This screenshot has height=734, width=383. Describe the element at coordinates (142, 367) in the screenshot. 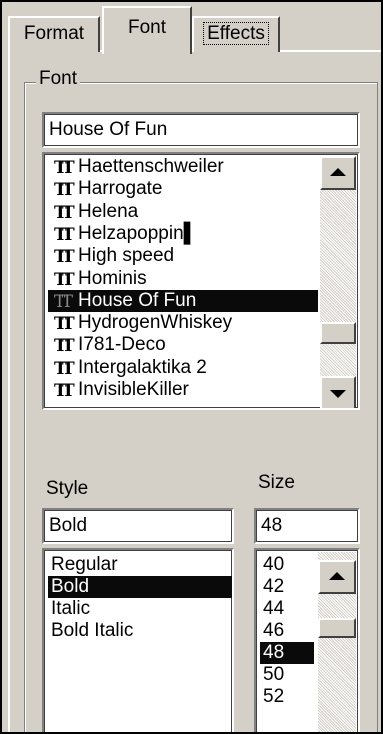

I see `font-list-item-label: Intergalaktika 2` at that location.